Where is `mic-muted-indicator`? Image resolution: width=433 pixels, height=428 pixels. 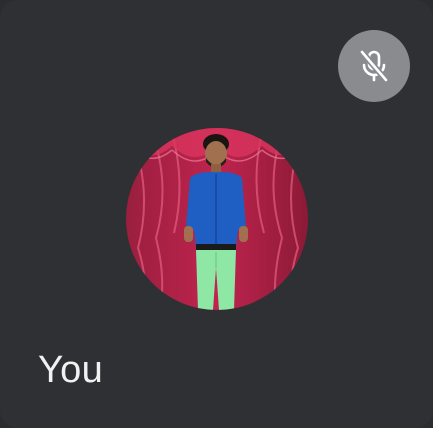
mic-muted-indicator is located at coordinates (374, 66).